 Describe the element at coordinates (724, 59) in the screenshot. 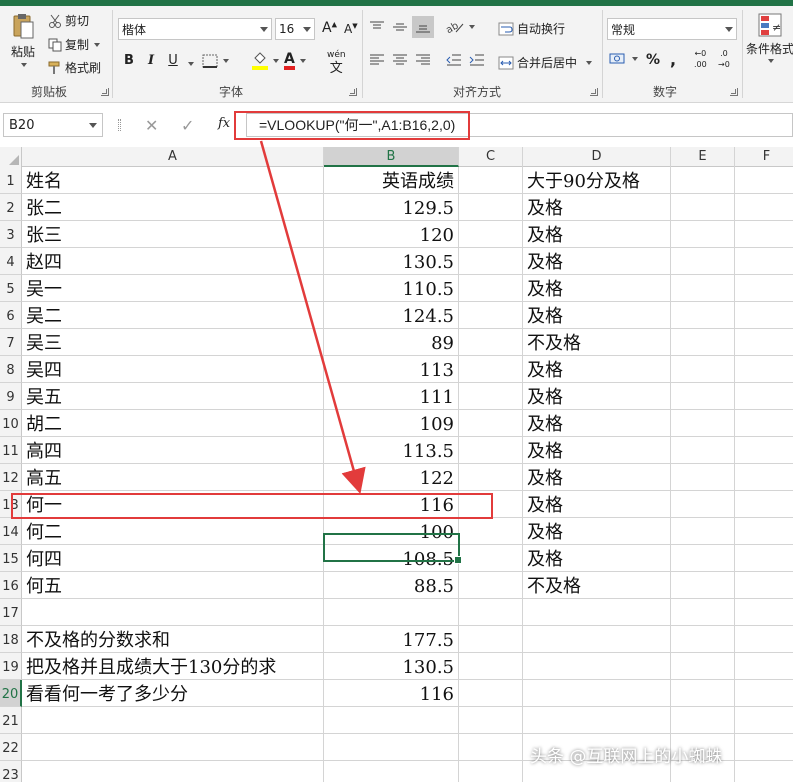

I see `decrease-decimal-button: .0 →0` at that location.